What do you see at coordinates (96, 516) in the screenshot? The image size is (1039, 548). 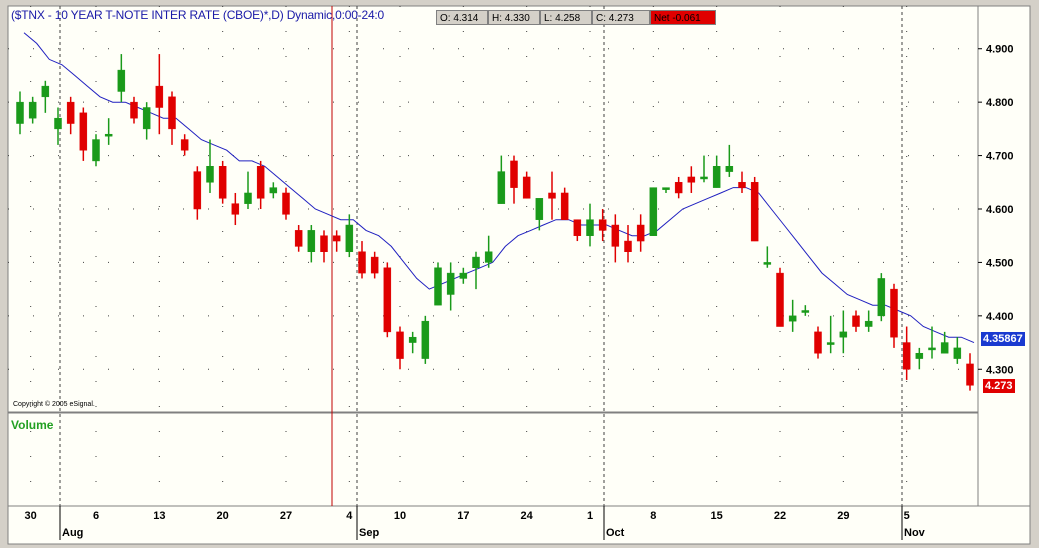 I see `x-tick-label: 6` at bounding box center [96, 516].